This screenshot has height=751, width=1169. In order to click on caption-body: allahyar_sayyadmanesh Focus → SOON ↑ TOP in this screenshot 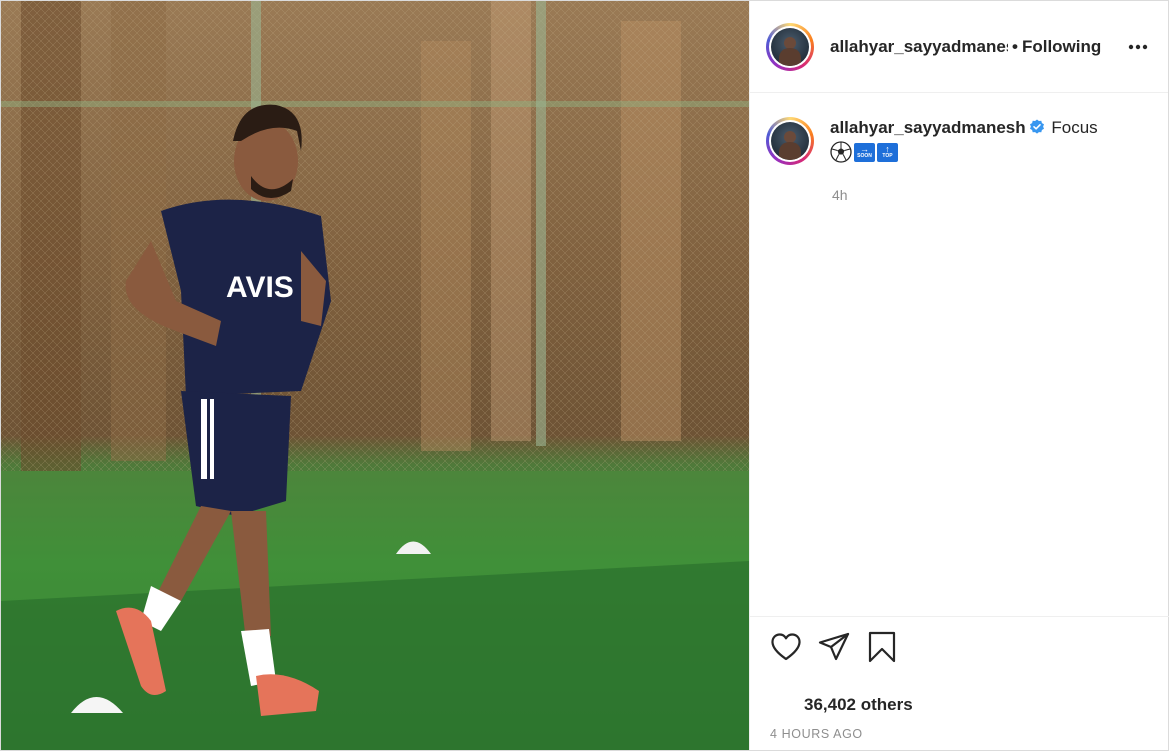, I will do `click(964, 141)`.